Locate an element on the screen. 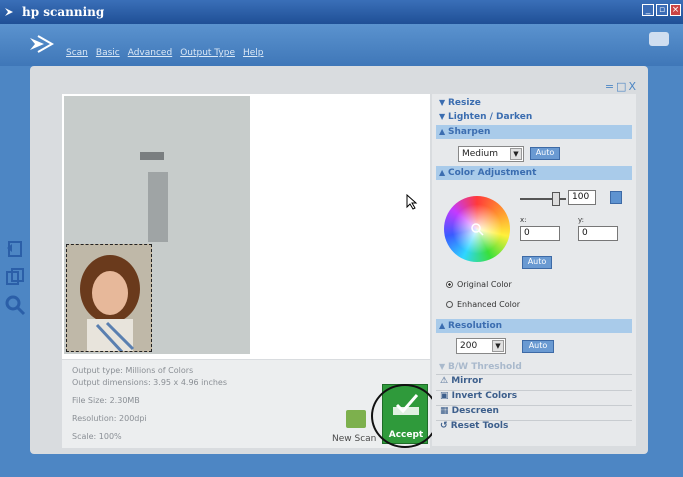 Image resolution: width=683 pixels, height=477 pixels. mouse-cursor-icon is located at coordinates (412, 202).